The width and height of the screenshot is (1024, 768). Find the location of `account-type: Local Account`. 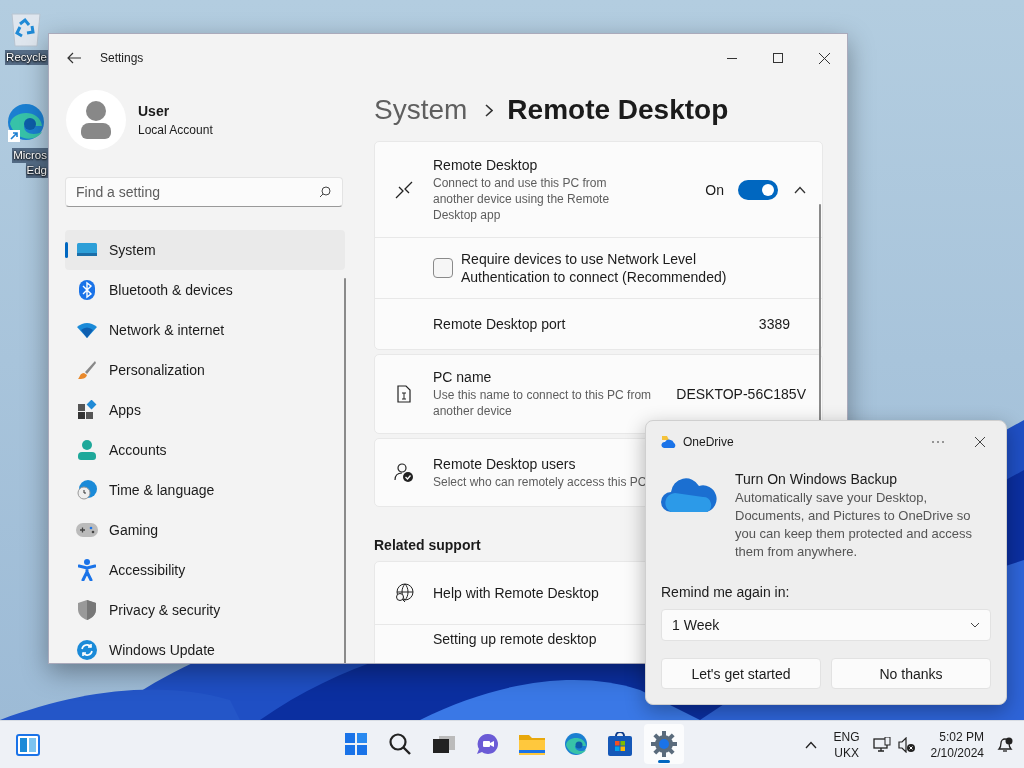

account-type: Local Account is located at coordinates (175, 130).